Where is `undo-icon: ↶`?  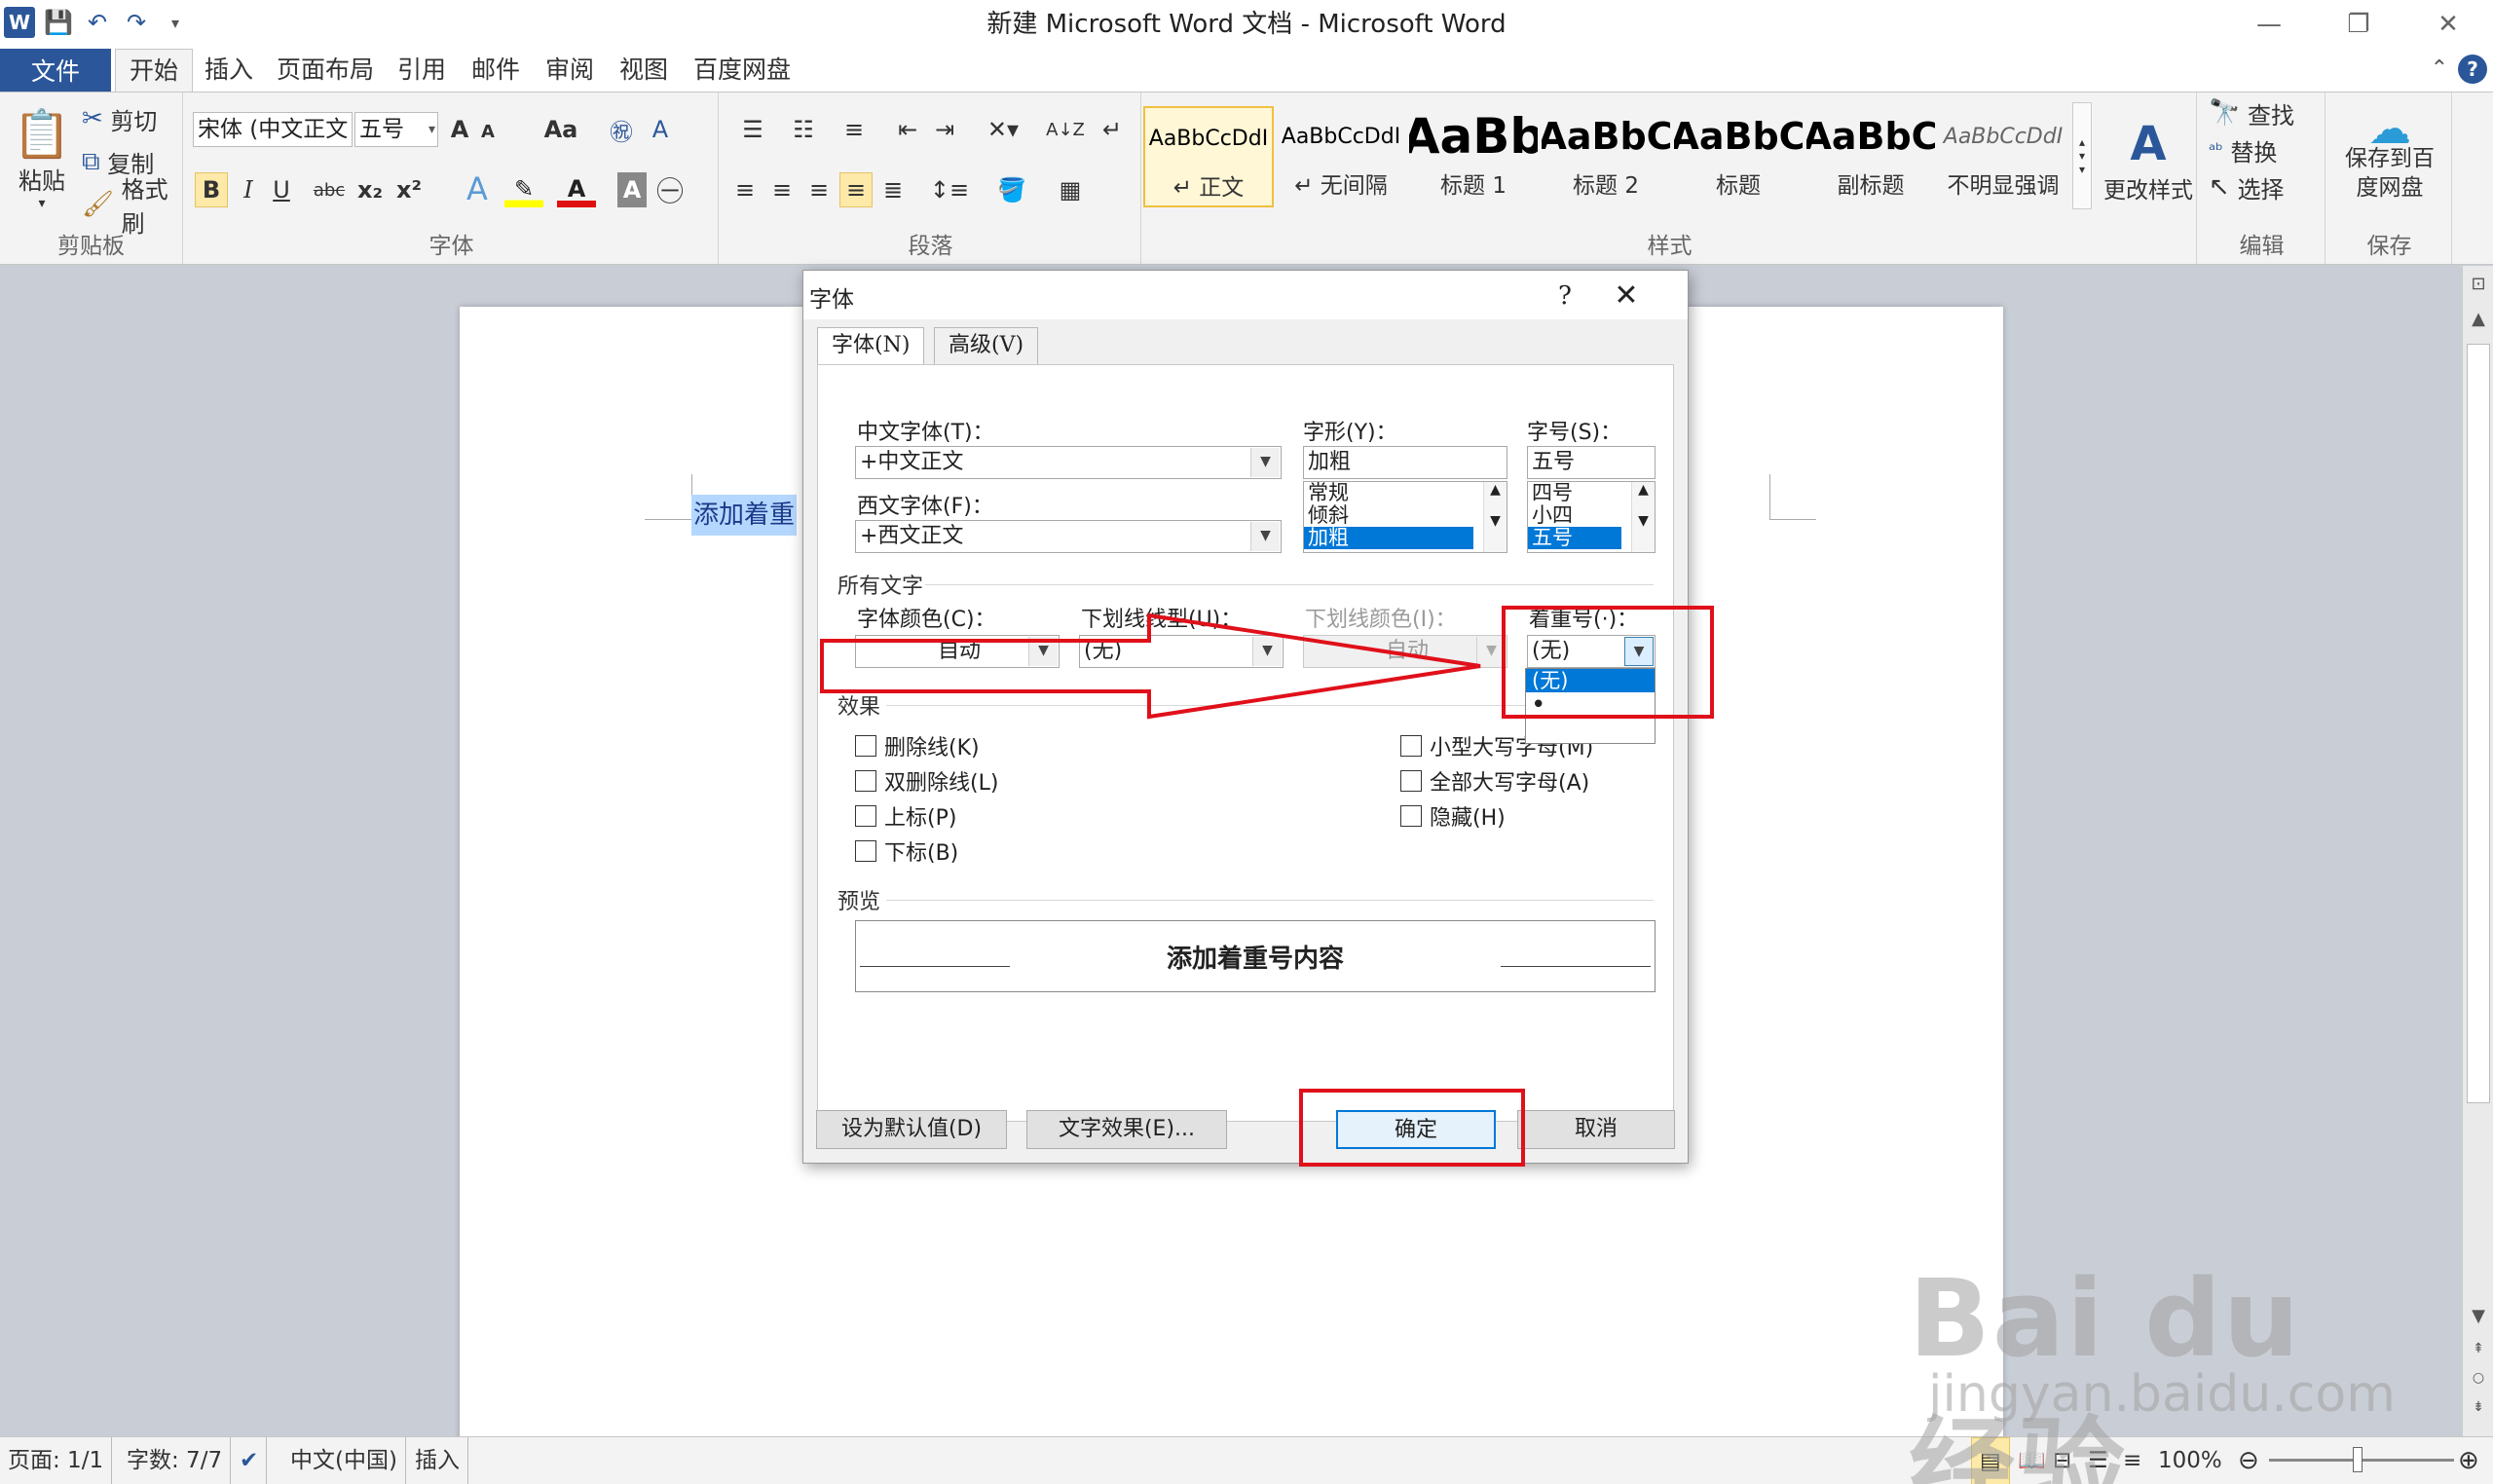 undo-icon: ↶ is located at coordinates (98, 22).